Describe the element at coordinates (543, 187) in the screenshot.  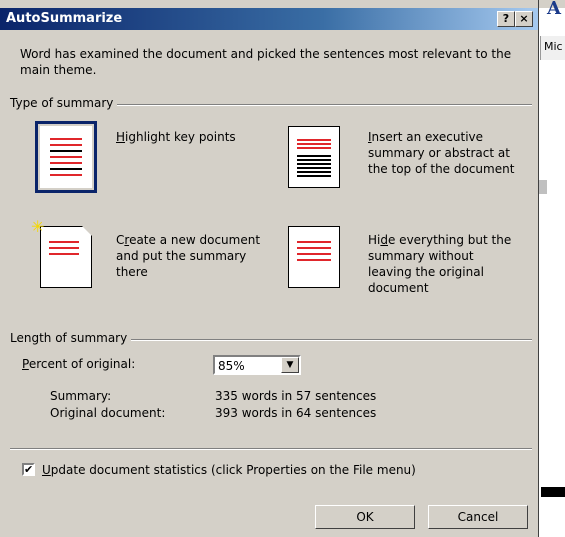
I see `background-ruler-mark` at that location.